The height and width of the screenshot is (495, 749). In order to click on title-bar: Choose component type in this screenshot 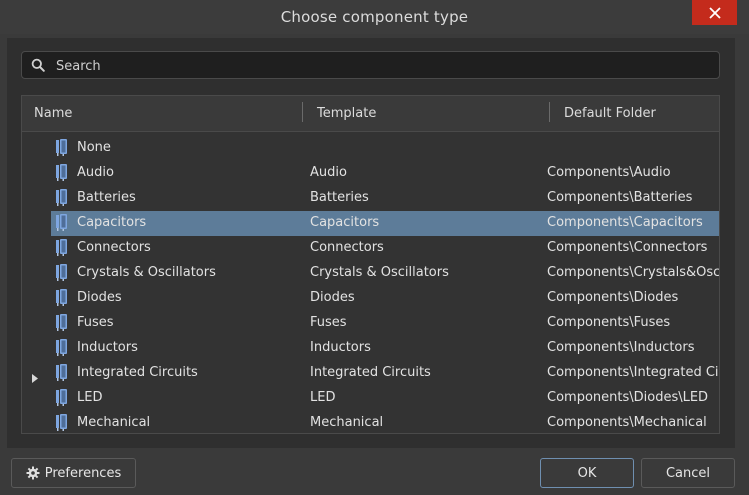, I will do `click(374, 17)`.